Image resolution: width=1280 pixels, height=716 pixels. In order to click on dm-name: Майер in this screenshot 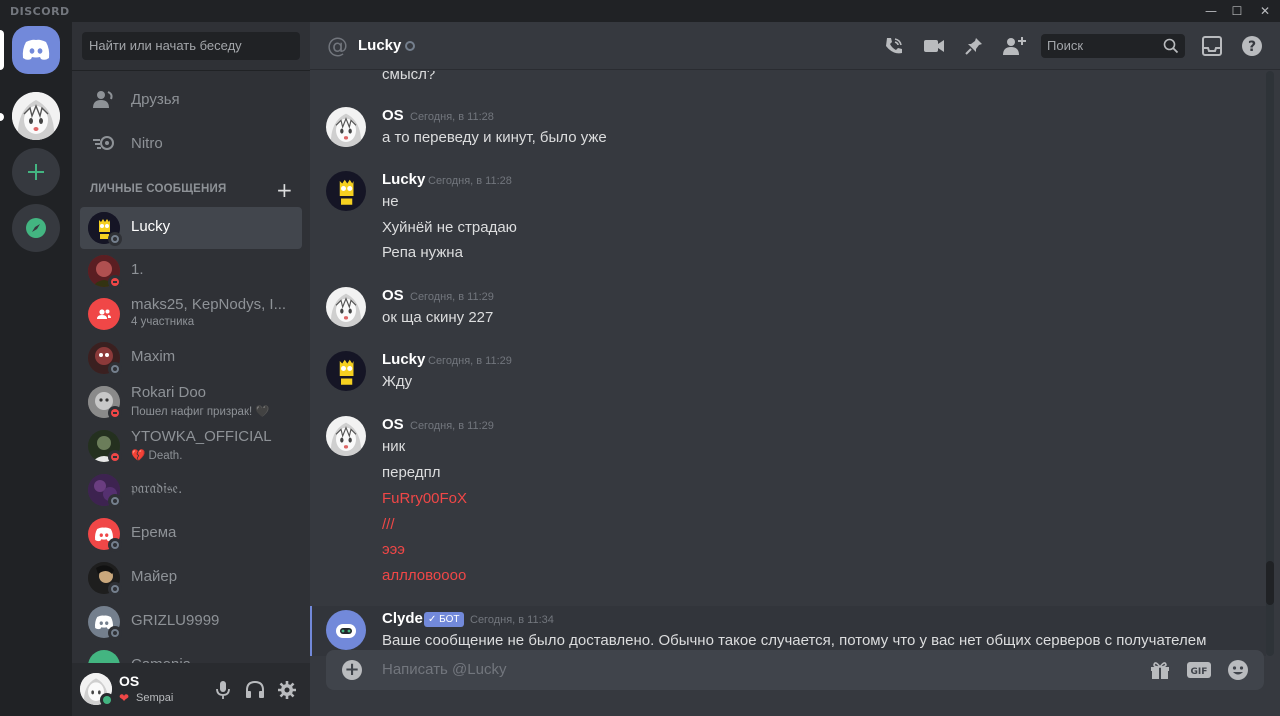, I will do `click(154, 576)`.